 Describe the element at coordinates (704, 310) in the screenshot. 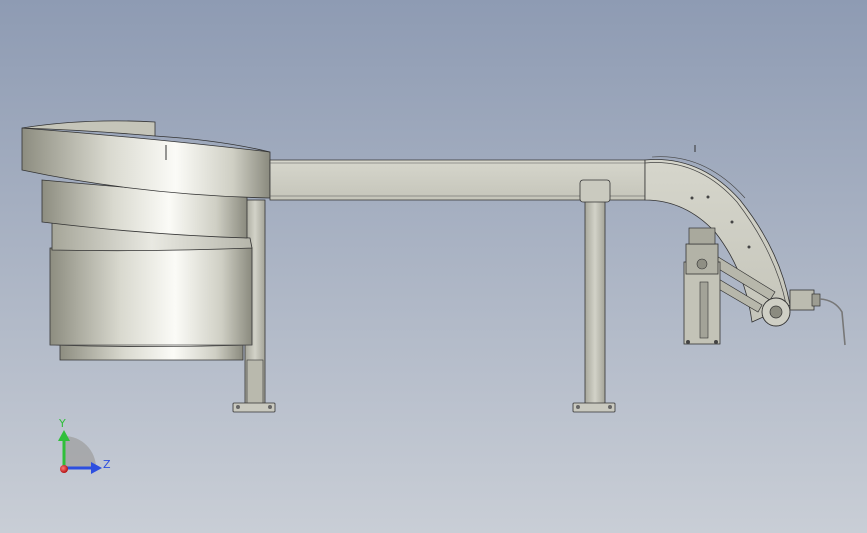

I see `drive-frame-slot` at that location.